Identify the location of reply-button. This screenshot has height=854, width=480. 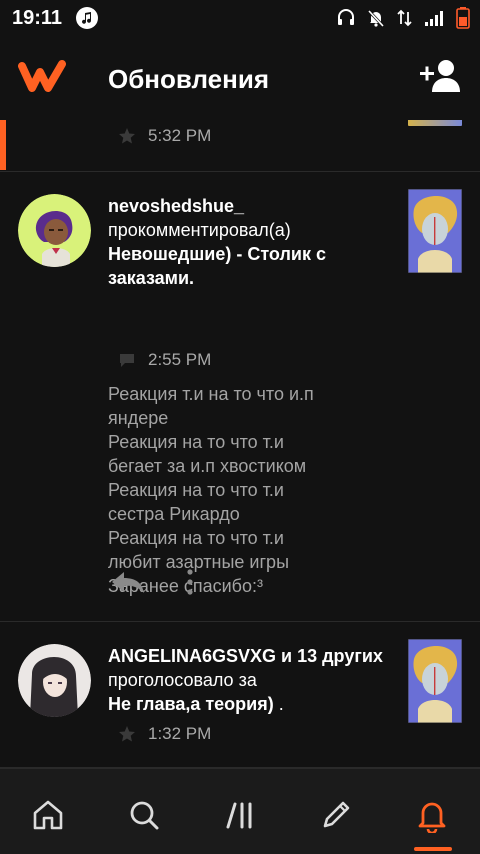
(128, 582).